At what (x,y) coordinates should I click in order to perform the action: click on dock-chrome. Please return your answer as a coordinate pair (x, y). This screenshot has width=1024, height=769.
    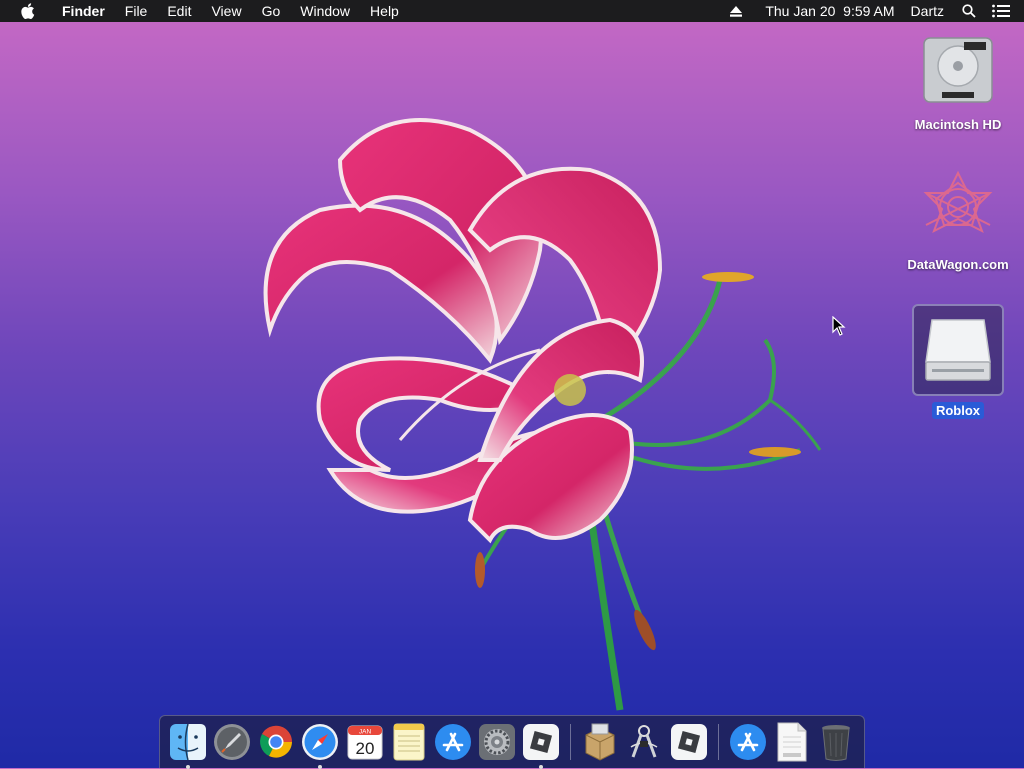
    Looking at the image, I should click on (276, 742).